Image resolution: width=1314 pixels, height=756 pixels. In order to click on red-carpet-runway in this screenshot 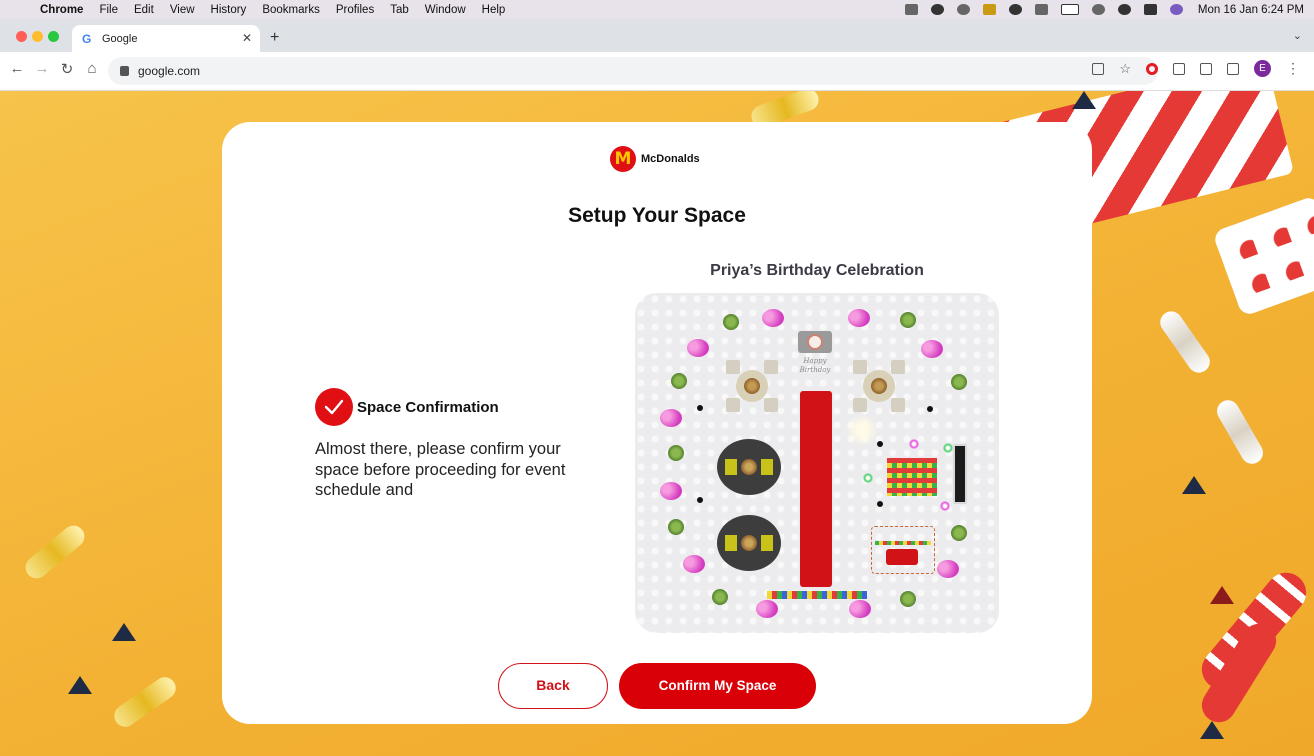, I will do `click(816, 489)`.